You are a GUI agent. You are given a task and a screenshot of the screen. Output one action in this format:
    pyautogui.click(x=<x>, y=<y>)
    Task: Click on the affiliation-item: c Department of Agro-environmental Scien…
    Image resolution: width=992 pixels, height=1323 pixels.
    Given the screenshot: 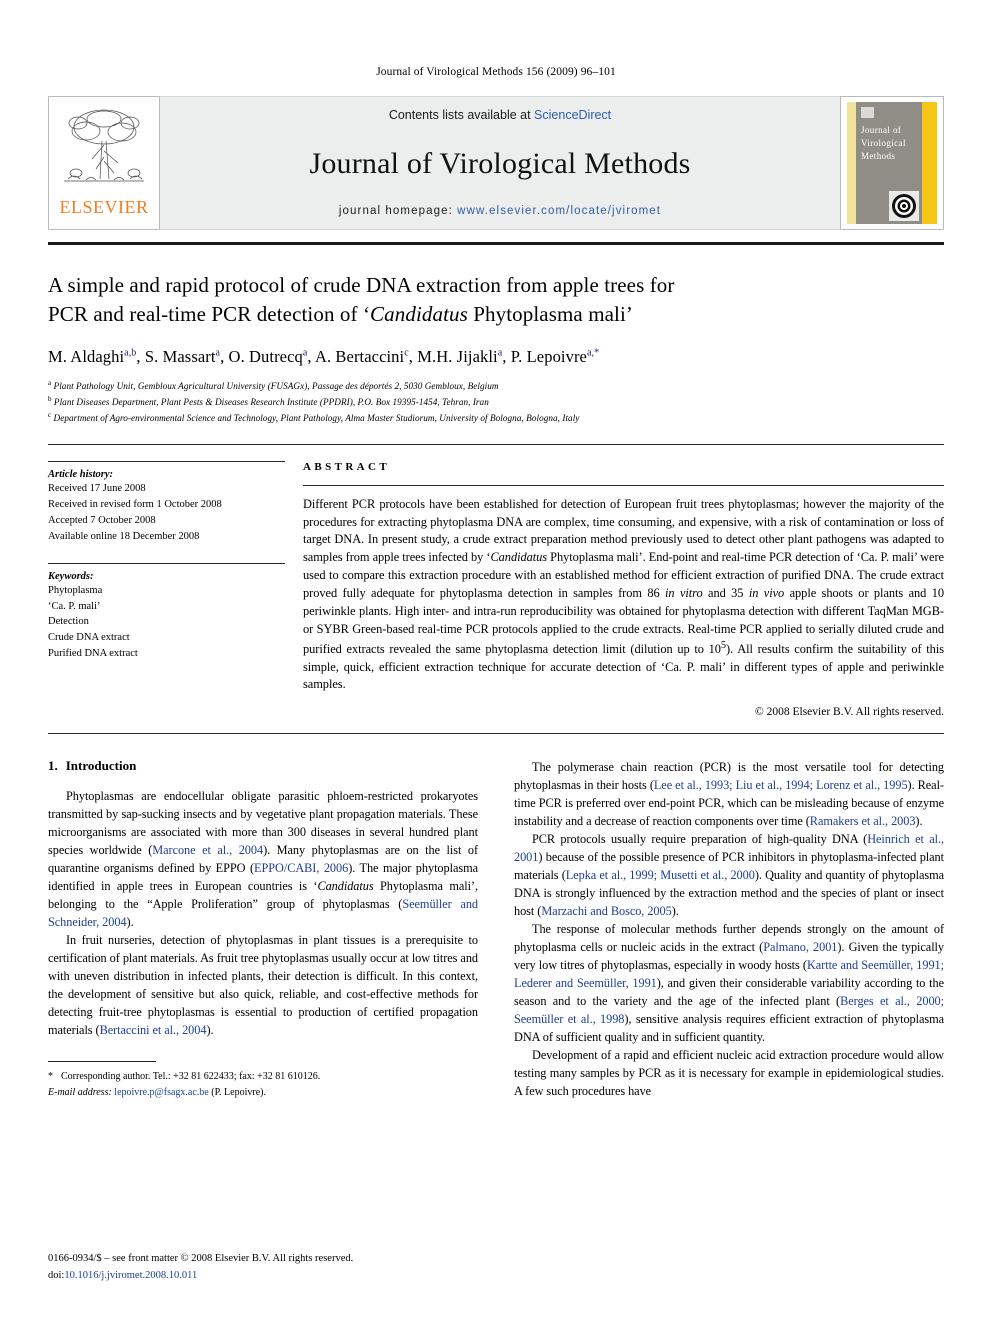 What is the action you would take?
    pyautogui.click(x=496, y=418)
    